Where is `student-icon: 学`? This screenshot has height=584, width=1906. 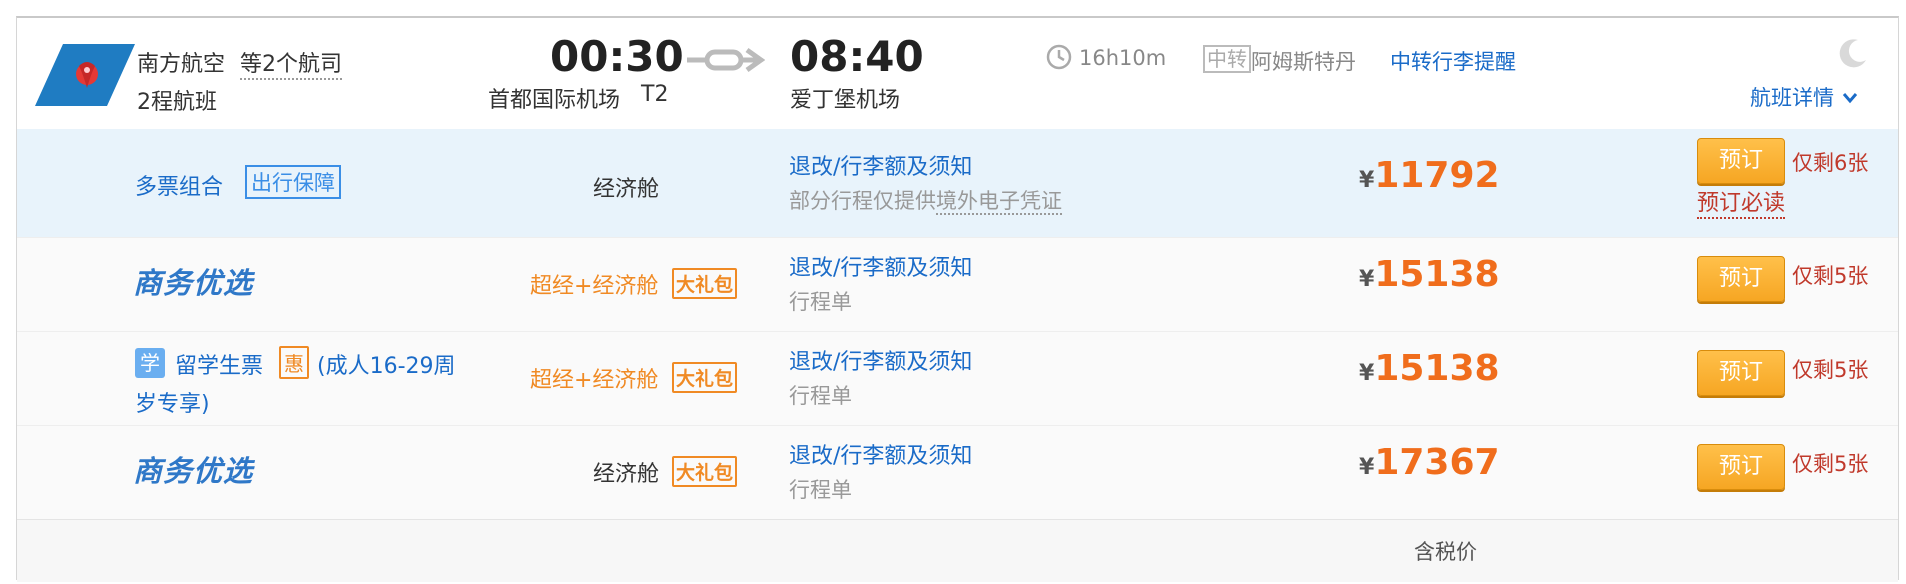 student-icon: 学 is located at coordinates (150, 363).